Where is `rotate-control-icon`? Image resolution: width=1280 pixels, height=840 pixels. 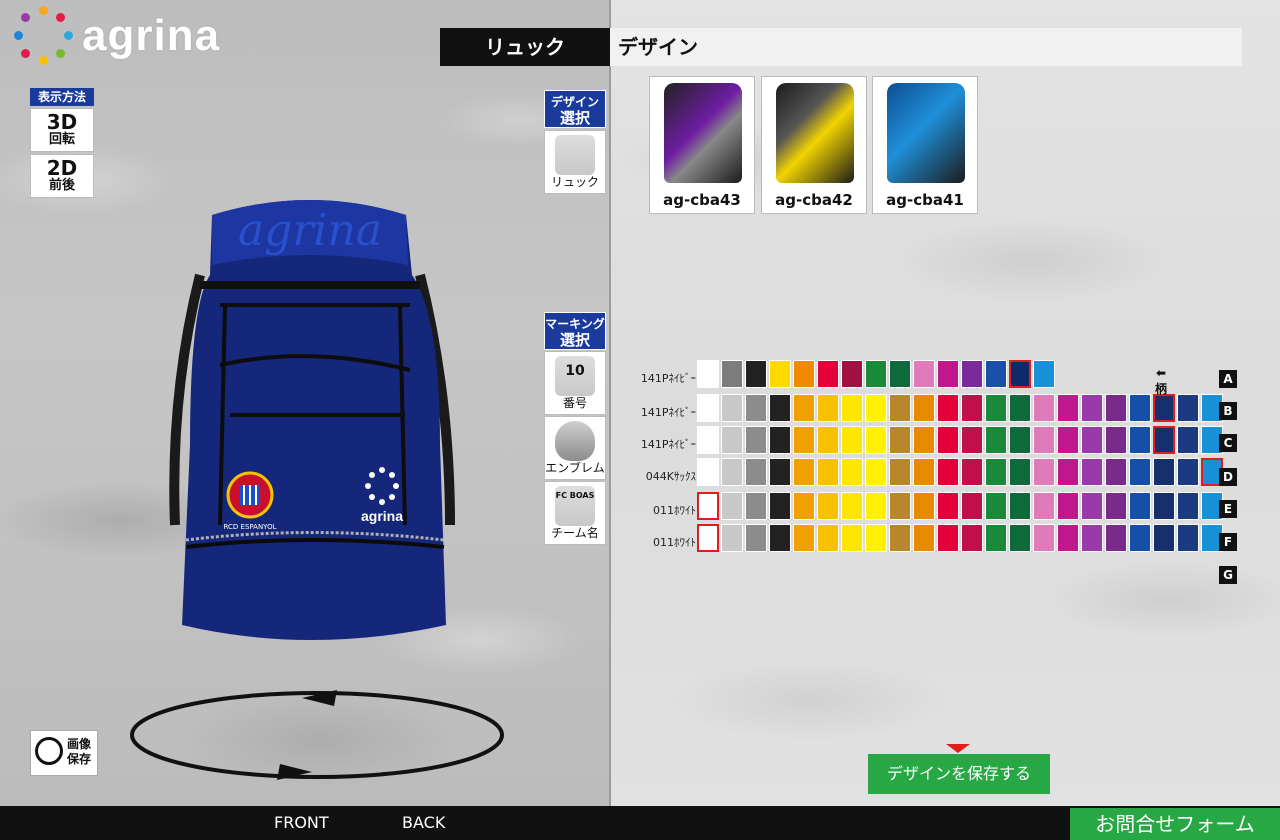 rotate-control-icon is located at coordinates (317, 735).